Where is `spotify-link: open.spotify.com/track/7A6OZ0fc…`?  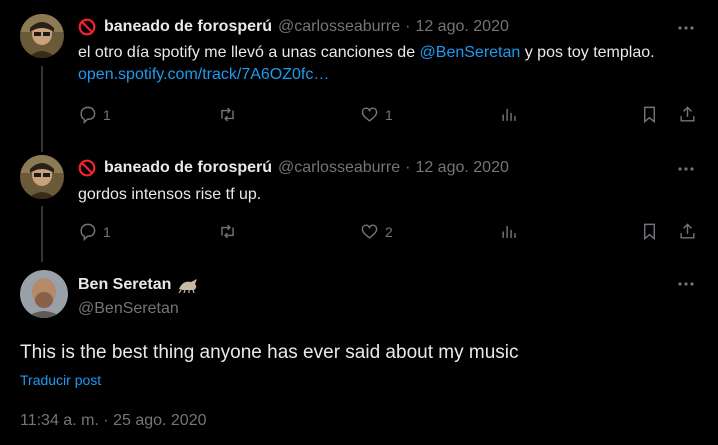
spotify-link: open.spotify.com/track/7A6OZ0fc… is located at coordinates (203, 74).